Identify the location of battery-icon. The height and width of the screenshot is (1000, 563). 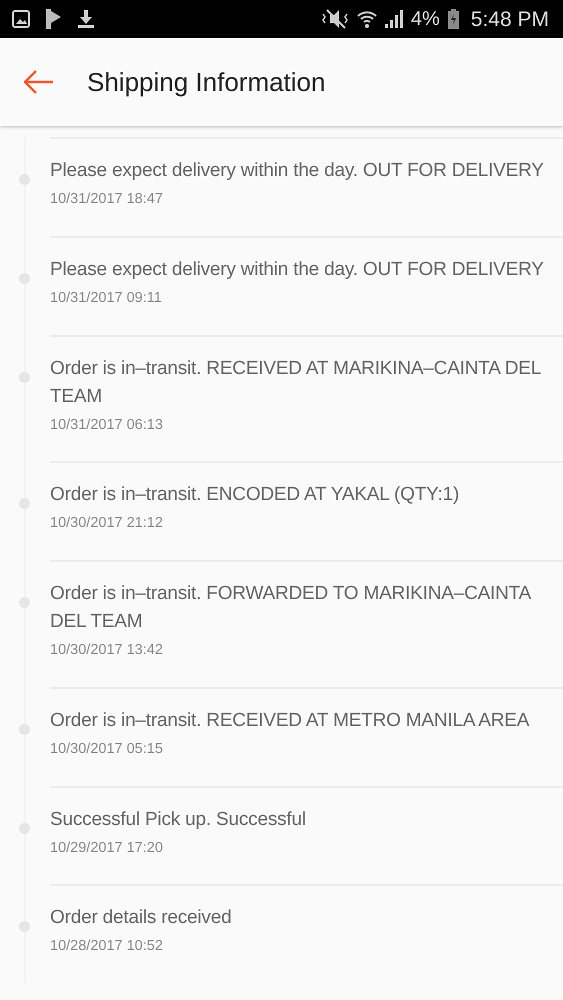
(453, 19).